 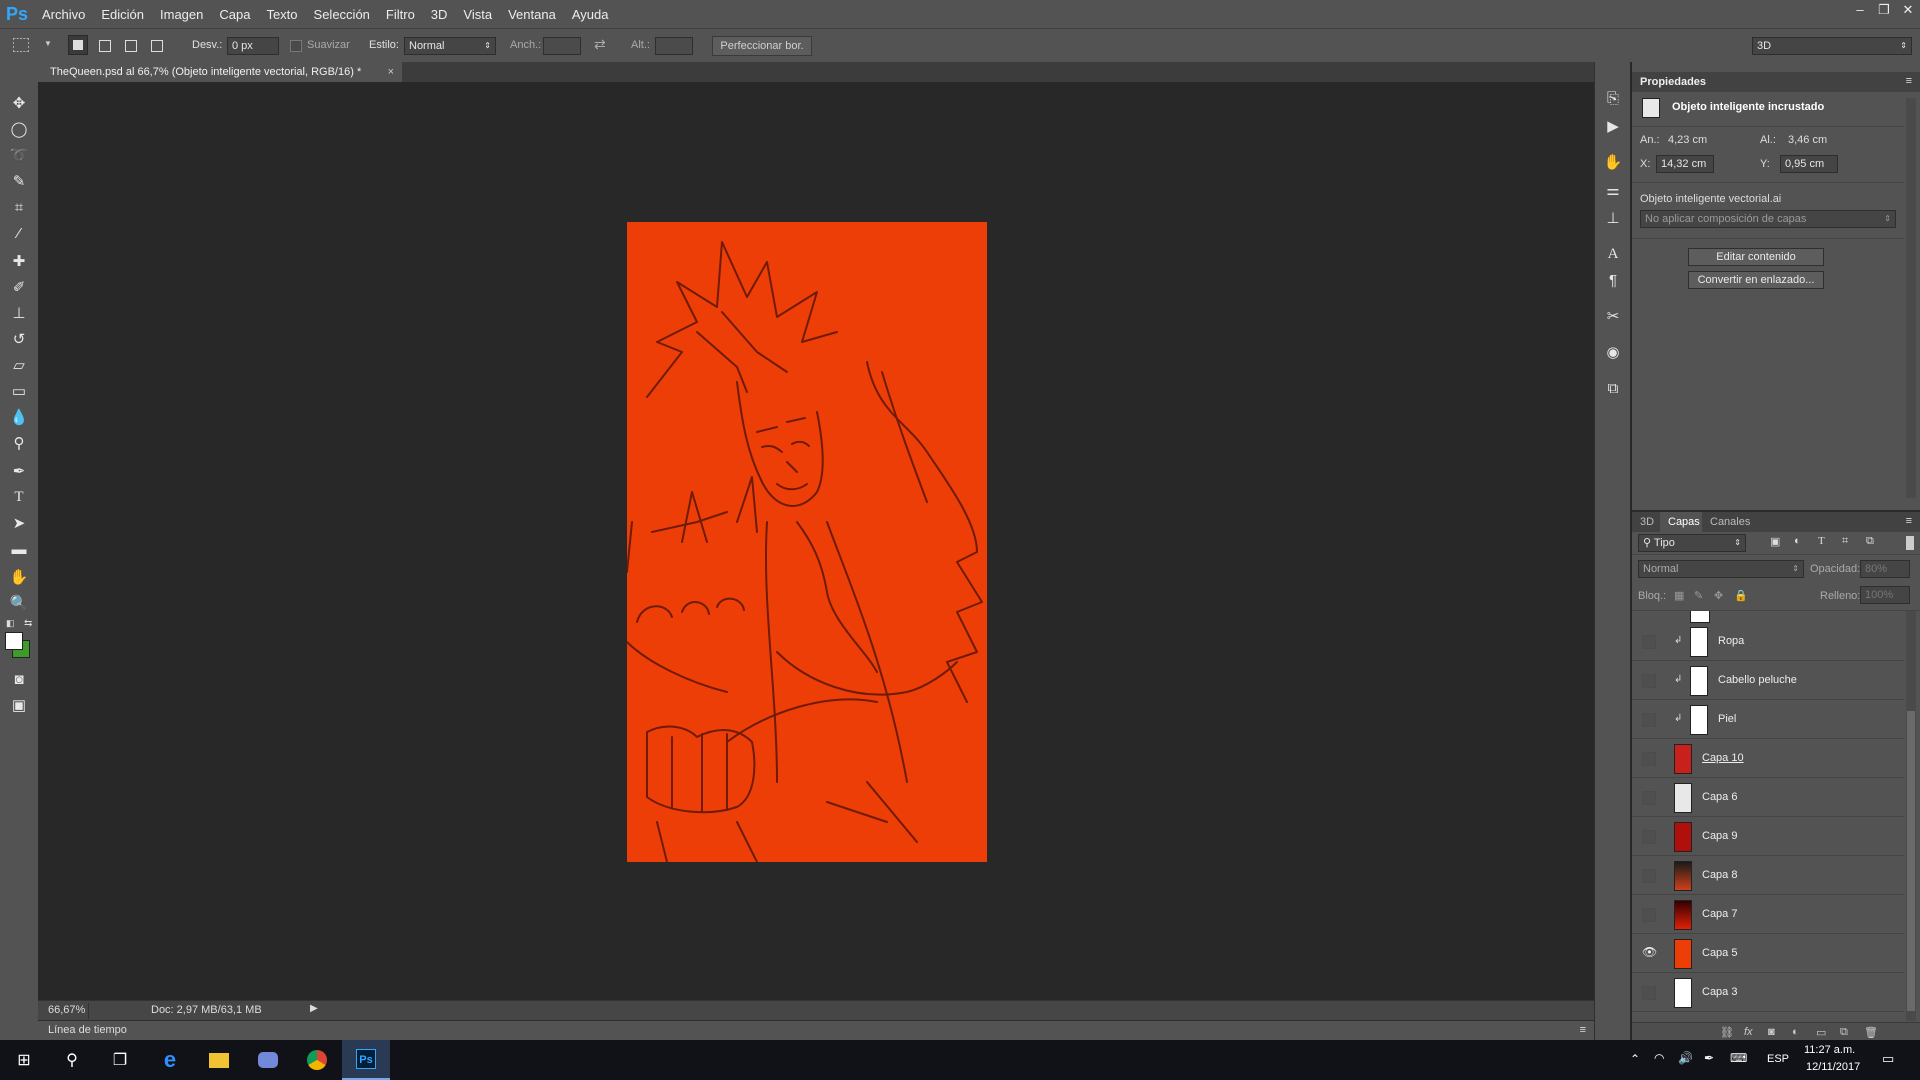 What do you see at coordinates (1844, 1032) in the screenshot?
I see `new-layer-icon: ⧉` at bounding box center [1844, 1032].